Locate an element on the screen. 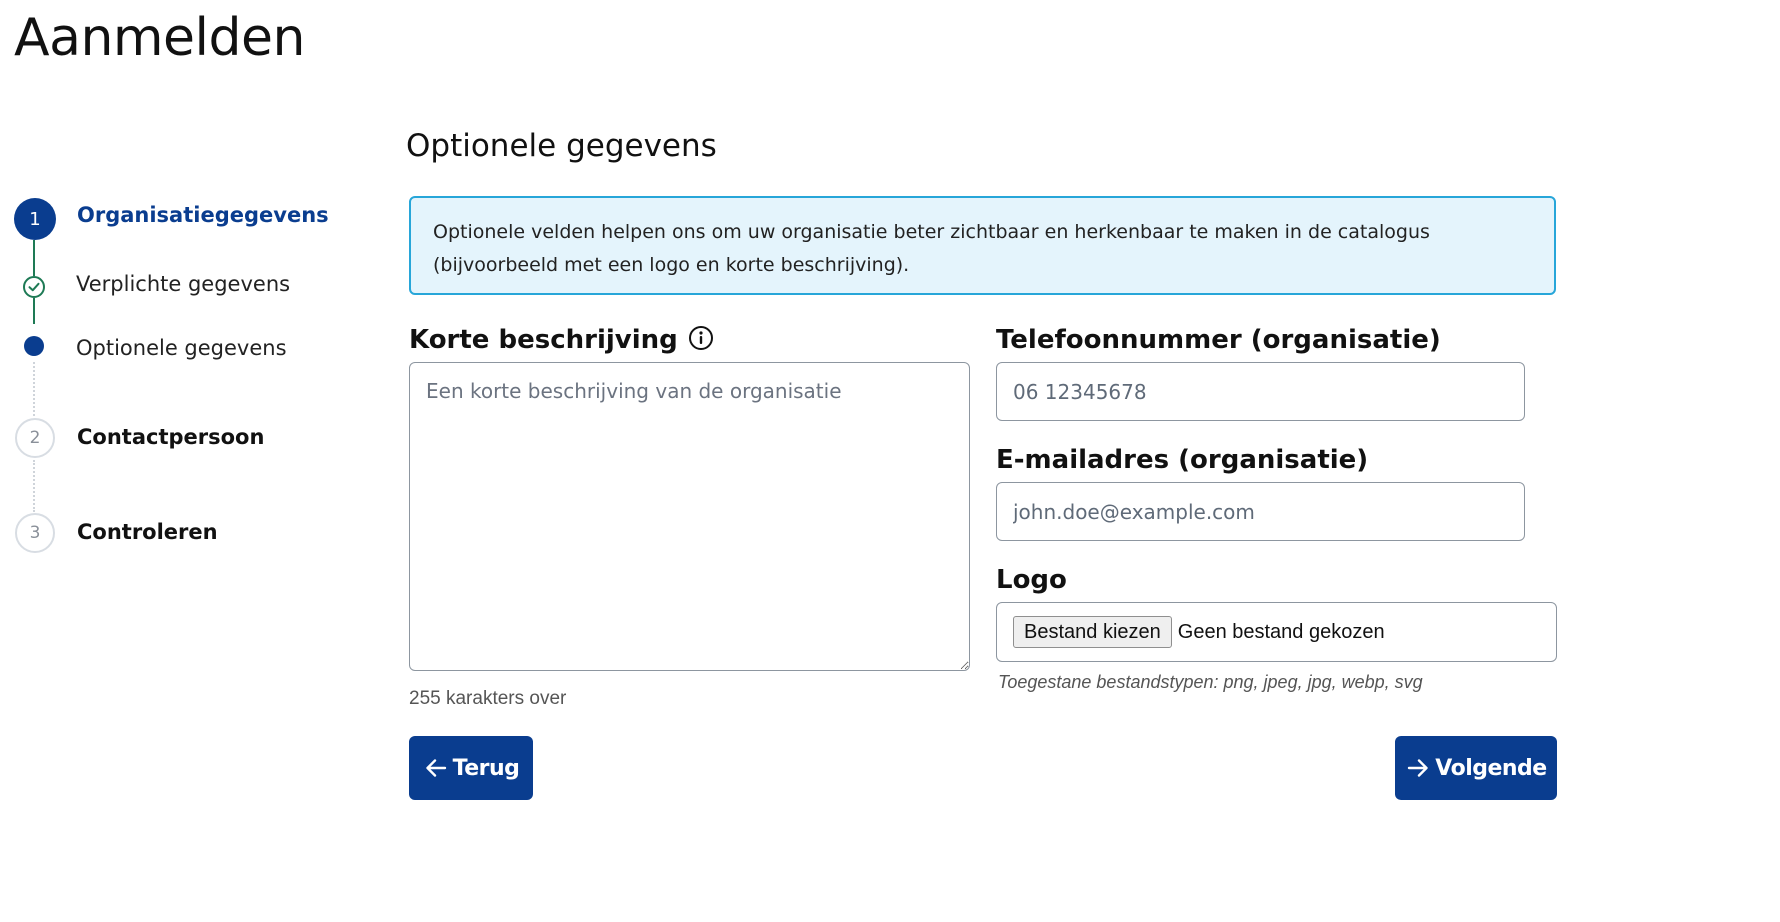  substep-optionele-gegevens-label: Optionele gegevens is located at coordinates (181, 348).